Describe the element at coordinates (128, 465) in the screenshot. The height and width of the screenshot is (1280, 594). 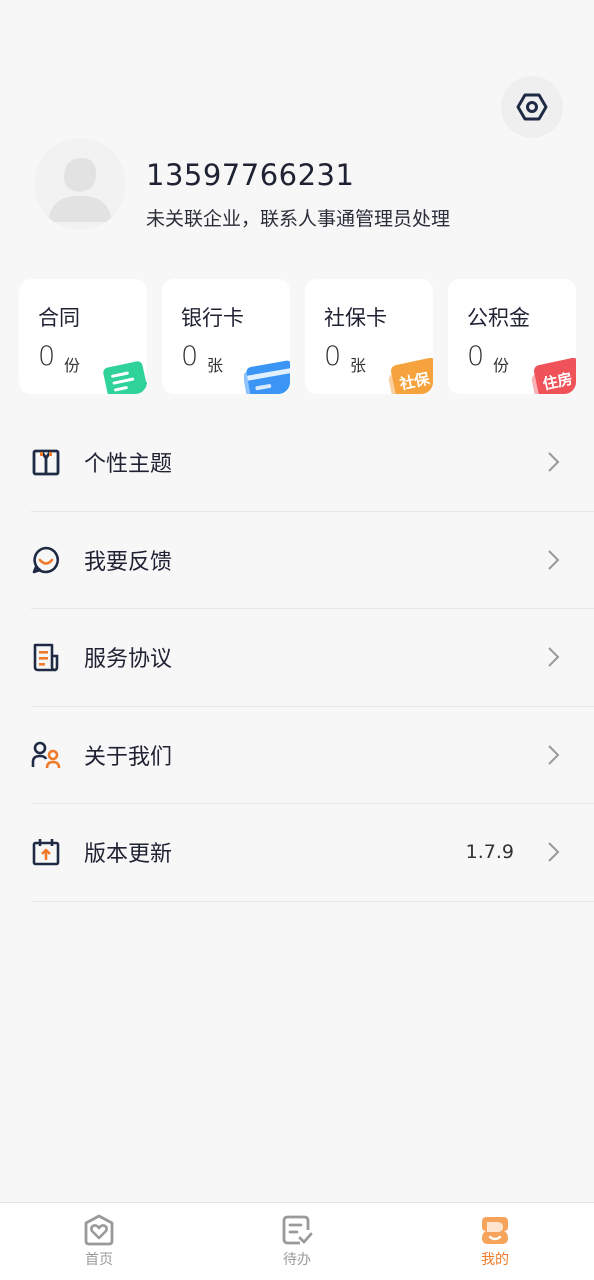
I see `menu-item-label: 个性主题` at that location.